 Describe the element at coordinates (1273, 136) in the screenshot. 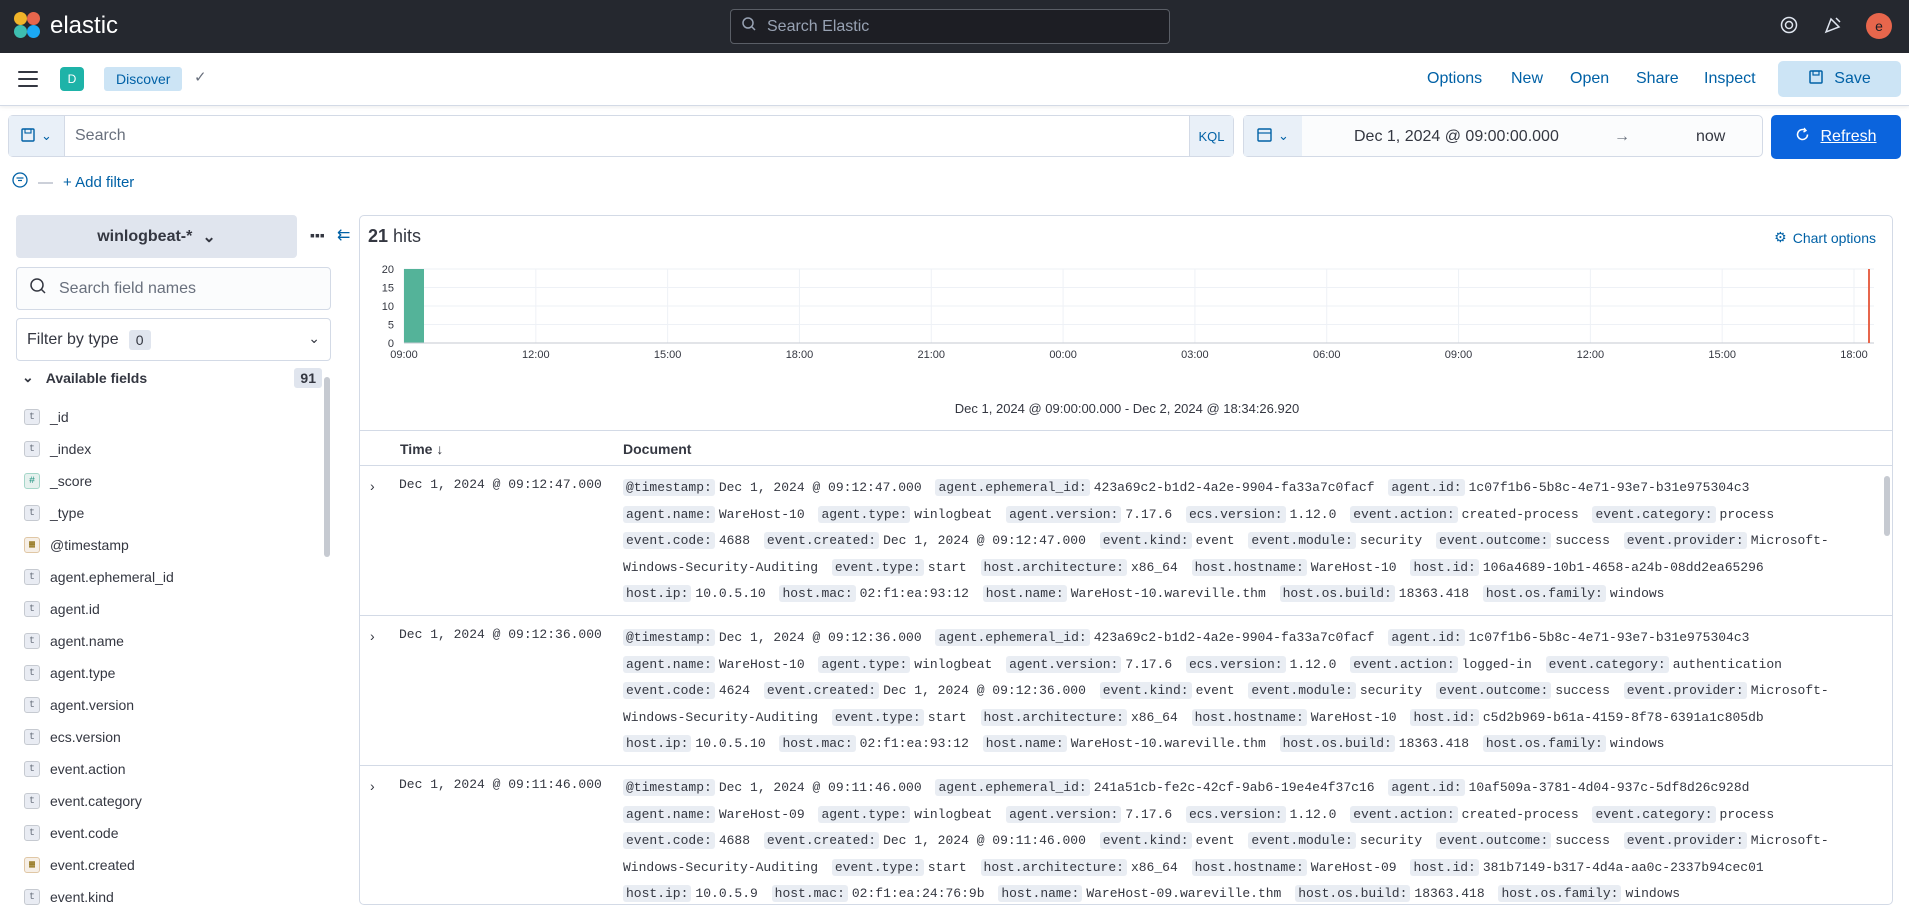

I see `quick-date-menu: ⌄` at that location.